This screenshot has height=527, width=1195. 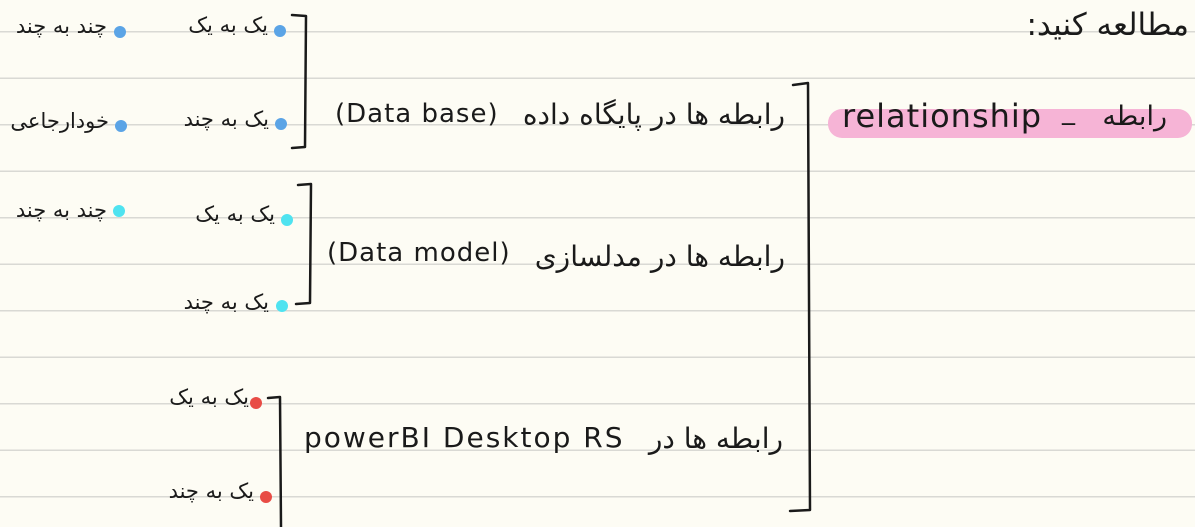 I want to click on powerbi-title-fa: رابطه ها در, so click(x=715, y=438).